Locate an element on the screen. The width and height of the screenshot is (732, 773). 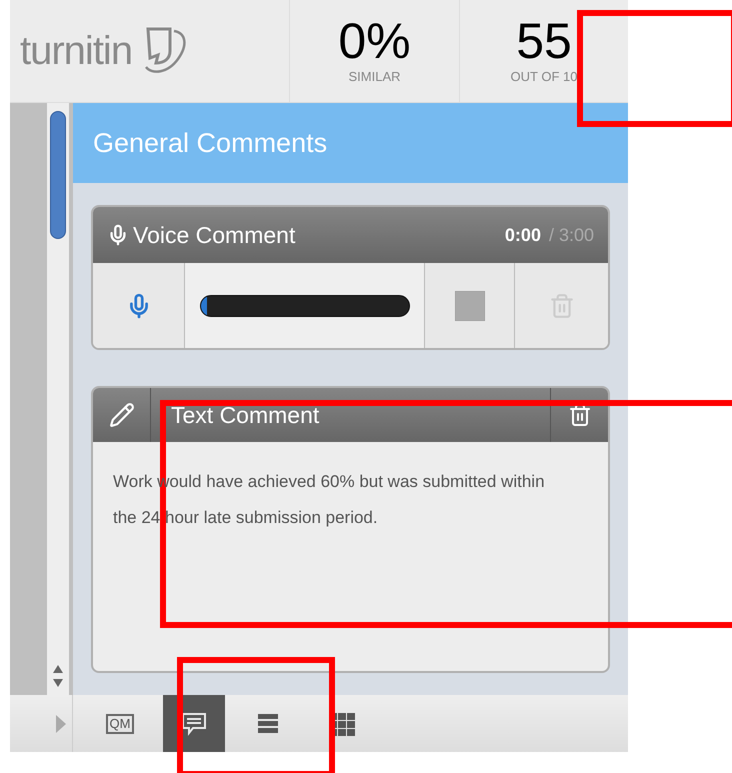
logo-text: turnitin is located at coordinates (76, 51).